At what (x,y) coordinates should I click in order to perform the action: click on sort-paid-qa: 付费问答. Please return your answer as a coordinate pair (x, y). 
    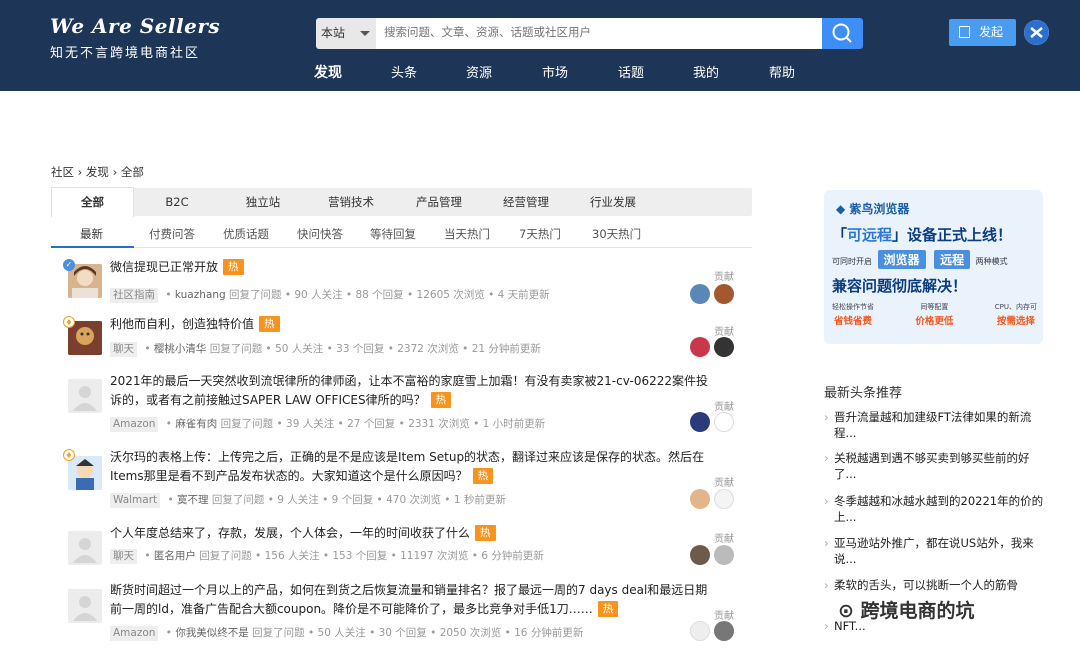
    Looking at the image, I should click on (172, 234).